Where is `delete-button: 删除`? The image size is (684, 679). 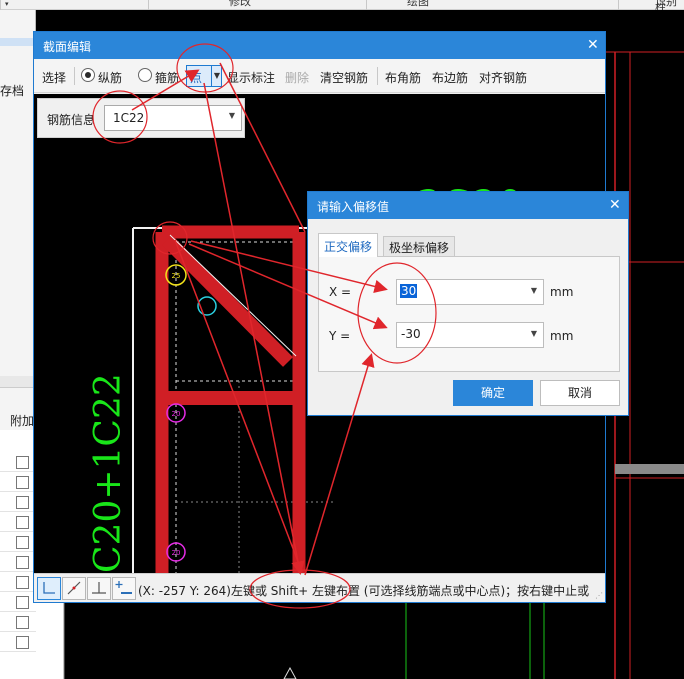 delete-button: 删除 is located at coordinates (297, 77).